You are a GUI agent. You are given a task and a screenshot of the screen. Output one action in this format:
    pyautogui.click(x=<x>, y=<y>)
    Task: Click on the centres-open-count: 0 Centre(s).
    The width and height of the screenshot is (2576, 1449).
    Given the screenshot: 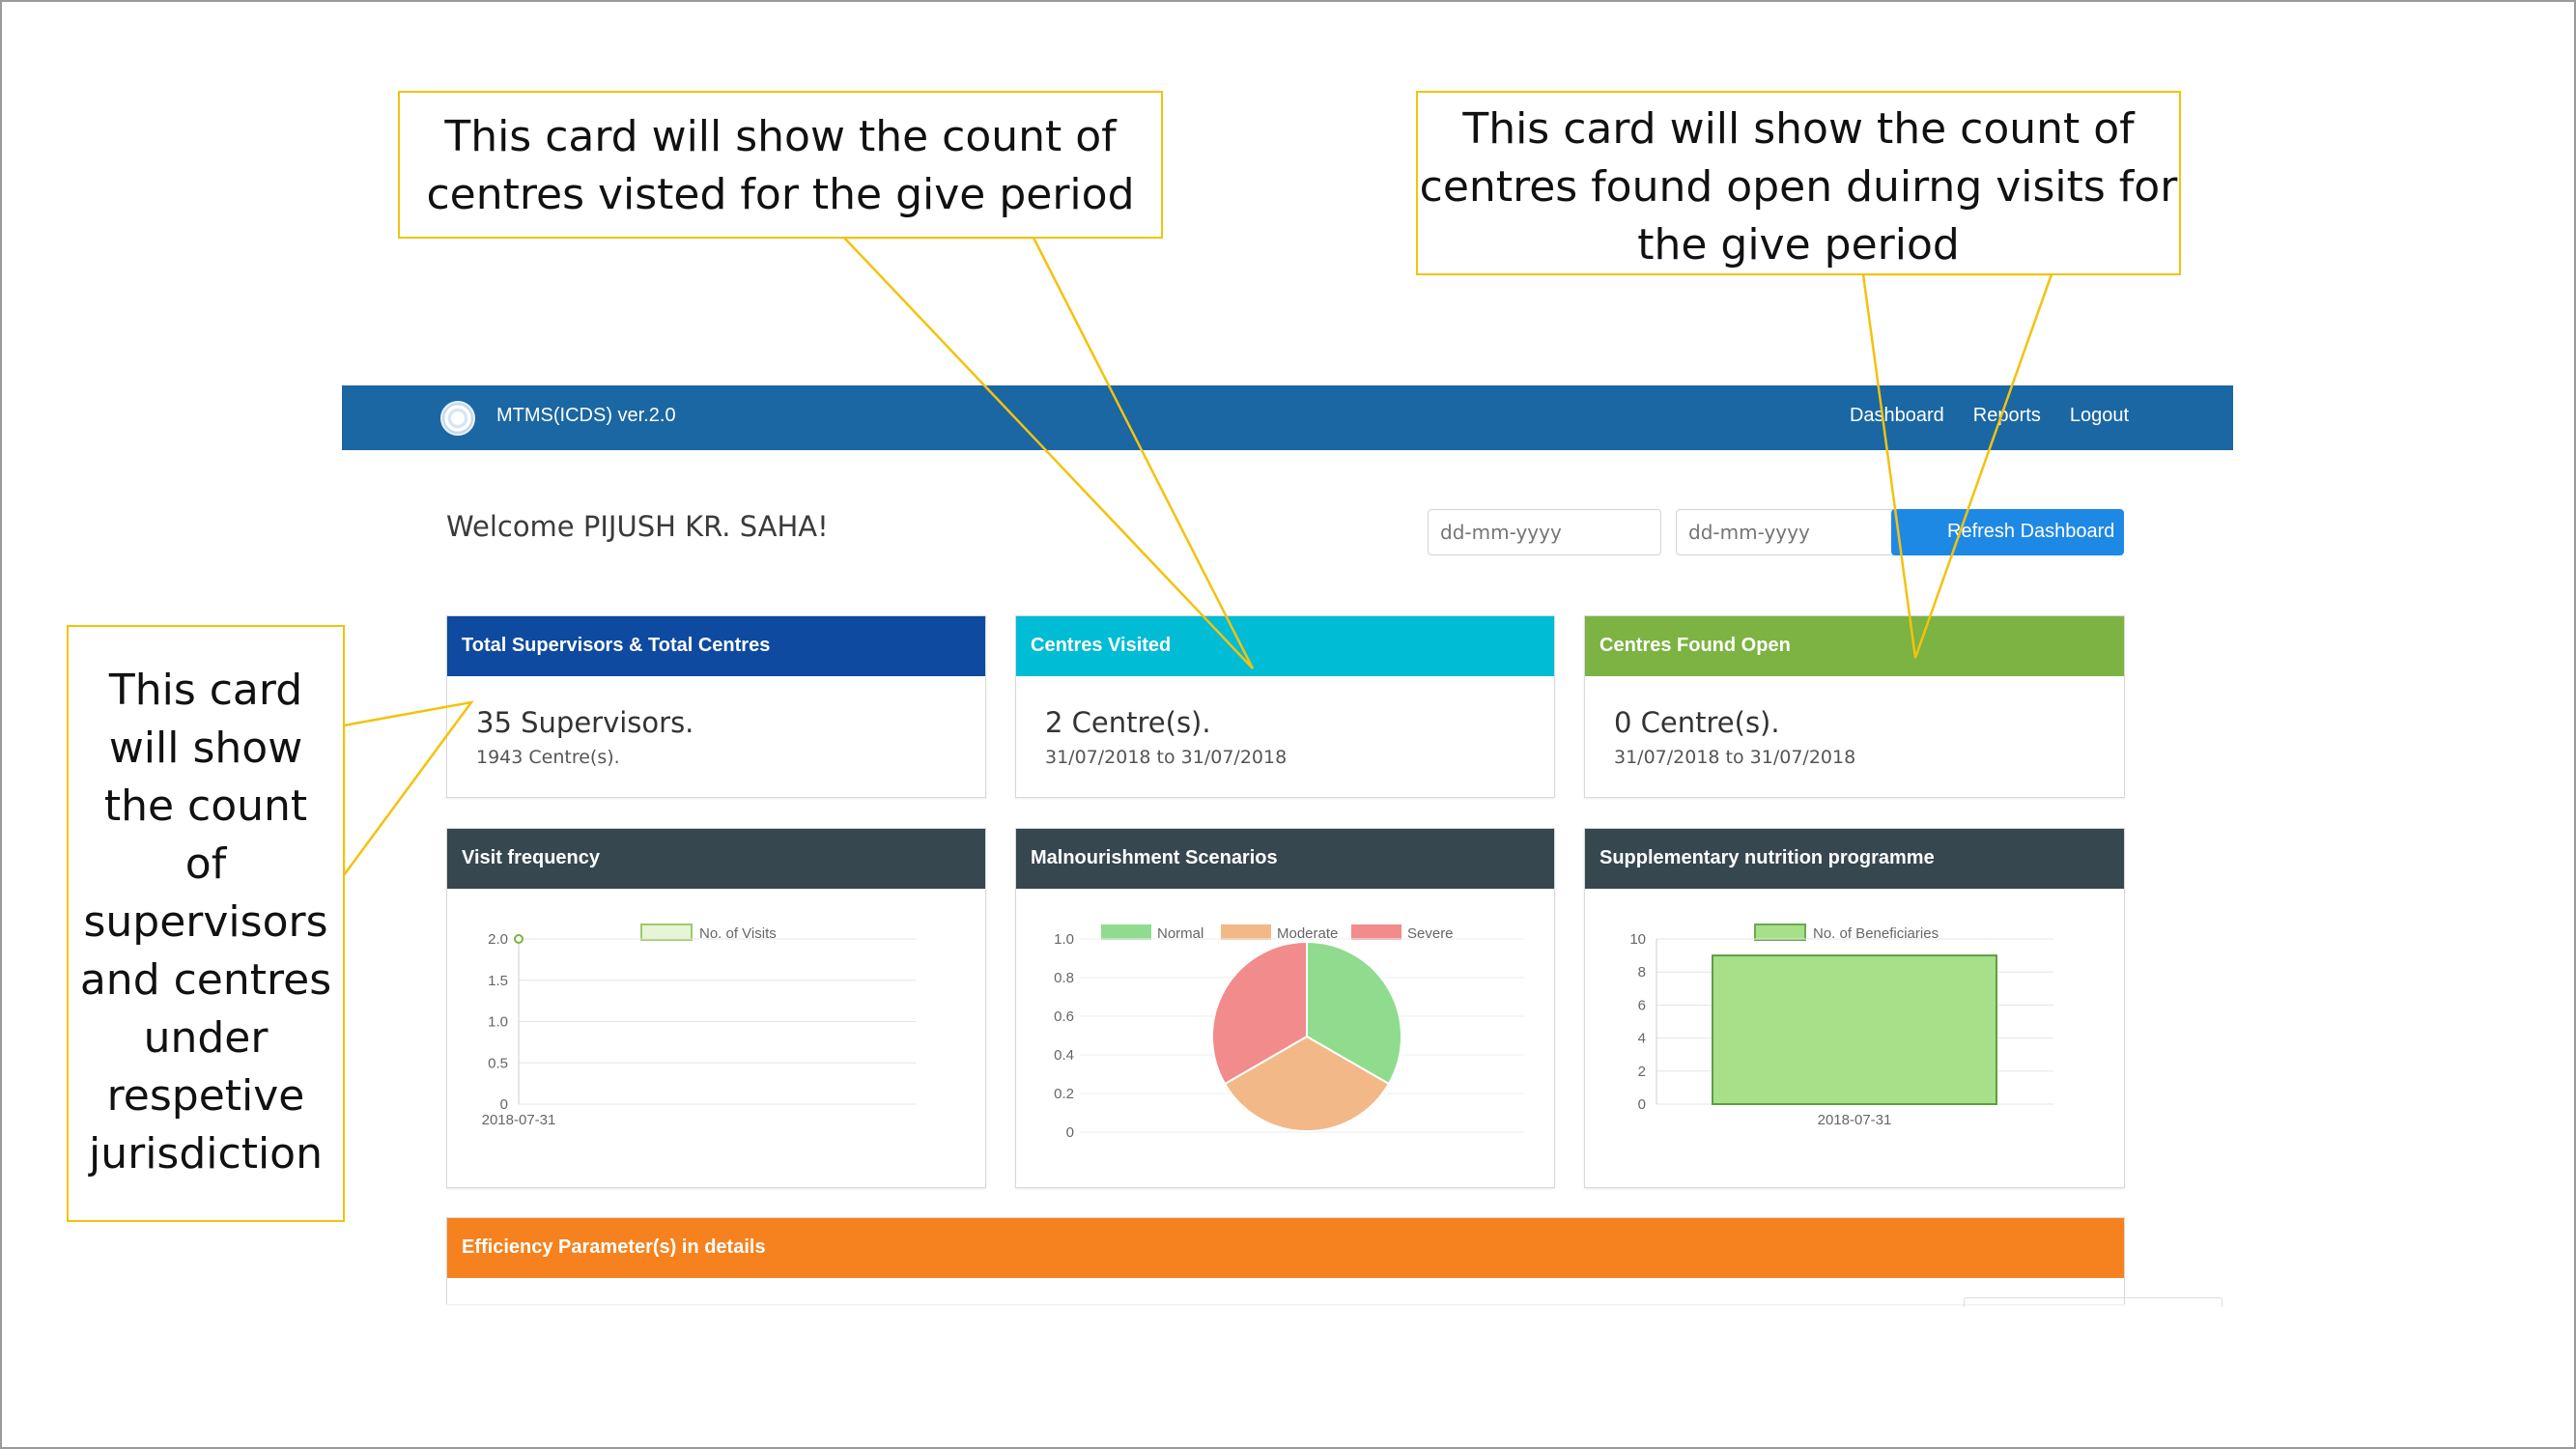 What is the action you would take?
    pyautogui.click(x=1697, y=722)
    